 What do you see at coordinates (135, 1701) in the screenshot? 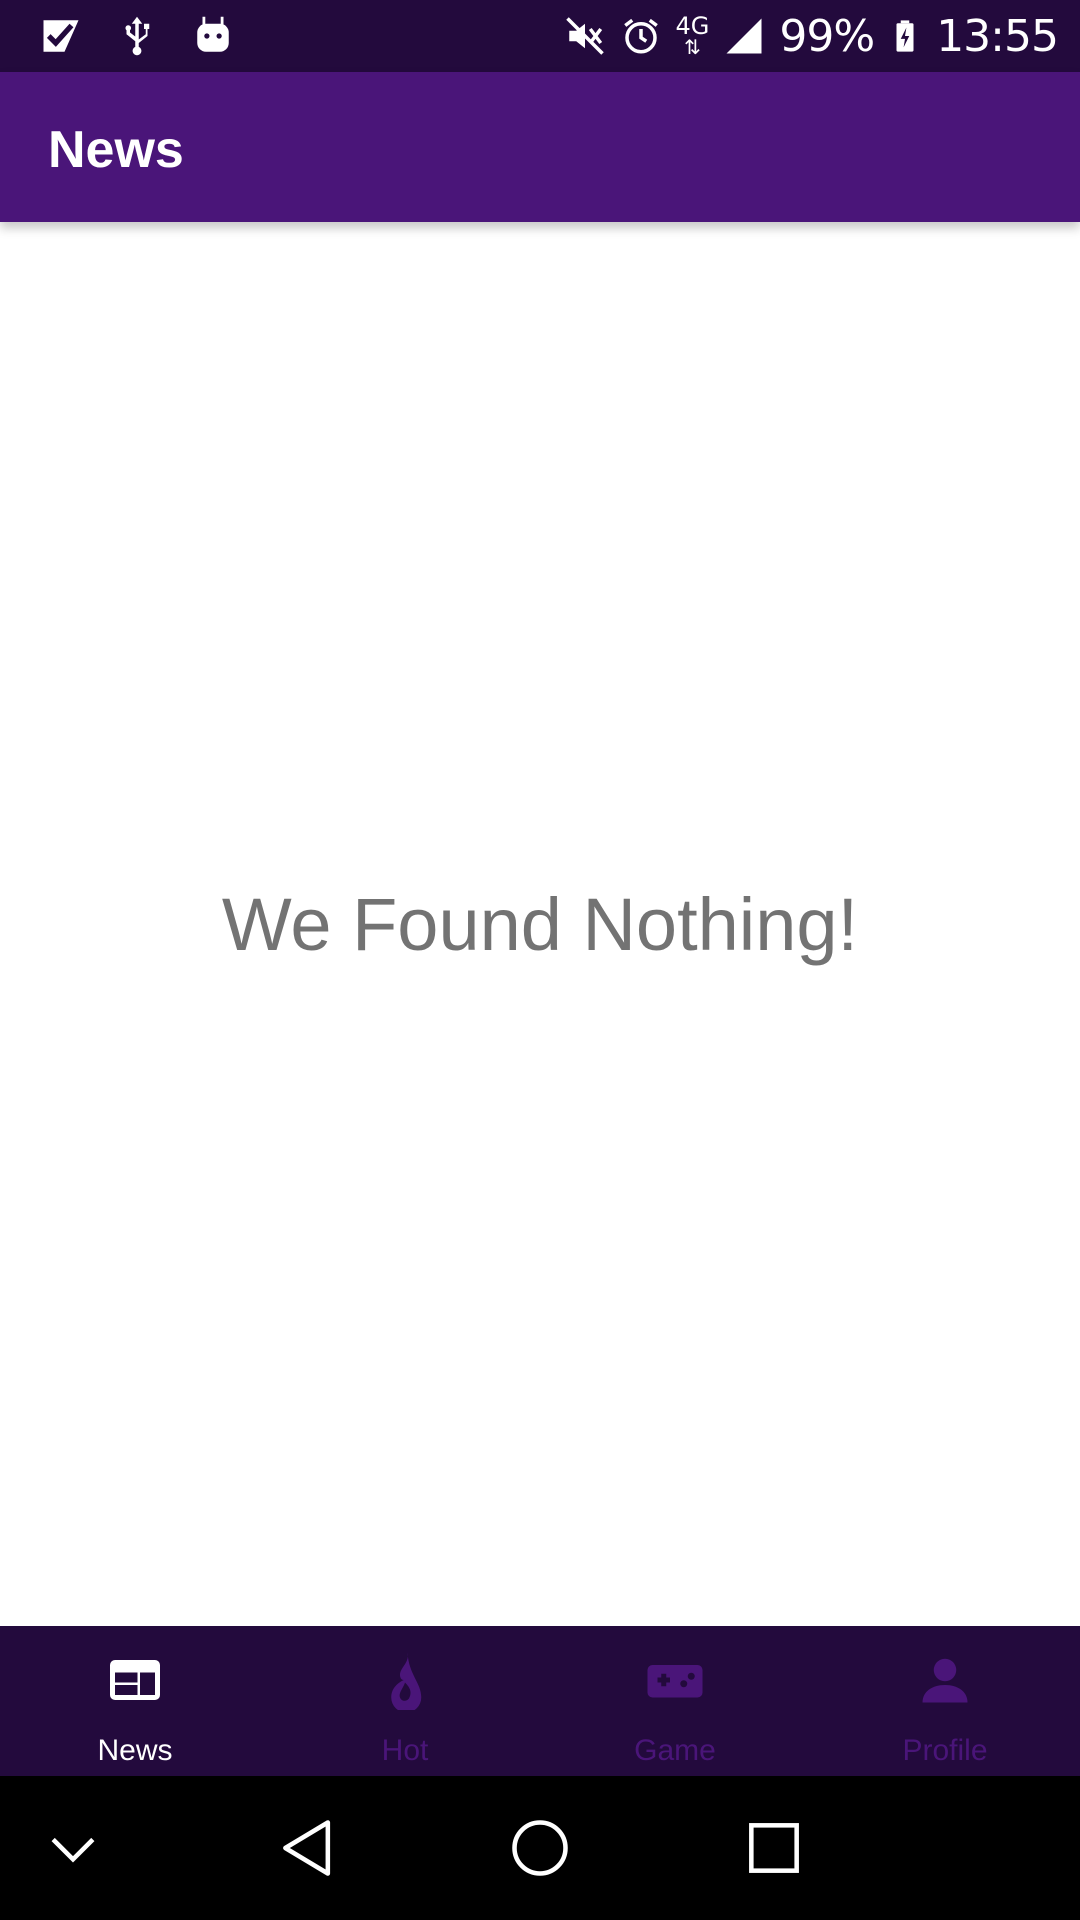
I see `tab-news: News` at bounding box center [135, 1701].